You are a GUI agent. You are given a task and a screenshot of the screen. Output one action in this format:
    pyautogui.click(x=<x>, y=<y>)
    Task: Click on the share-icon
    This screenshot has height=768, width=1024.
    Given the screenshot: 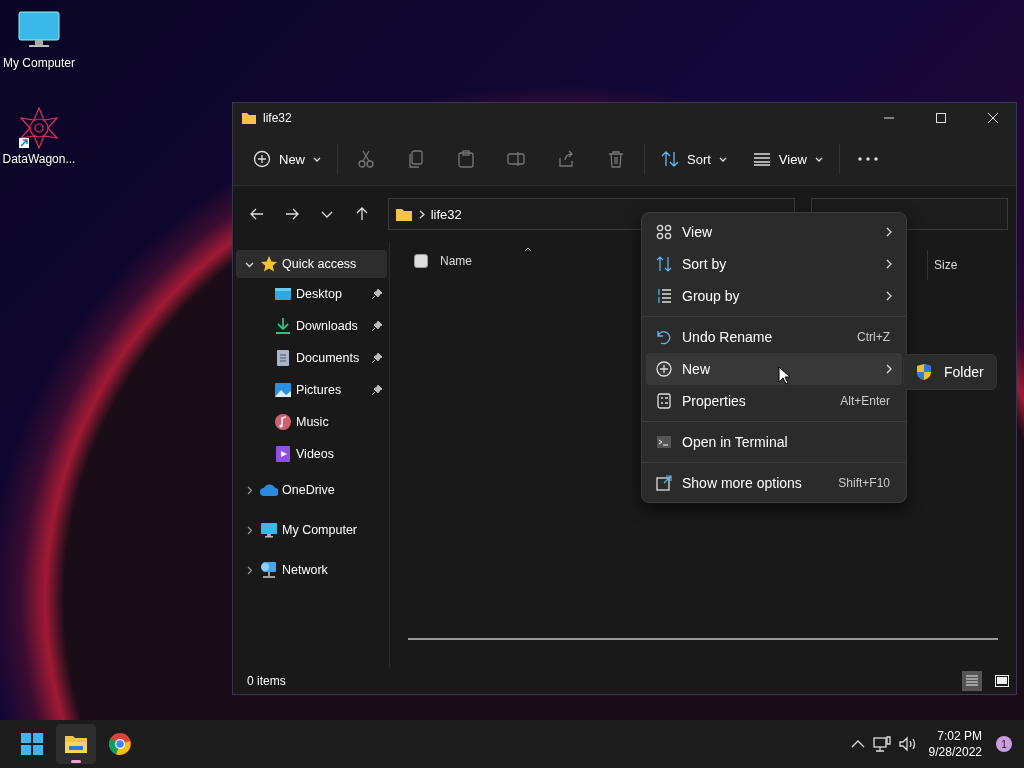 What is the action you would take?
    pyautogui.click(x=566, y=159)
    